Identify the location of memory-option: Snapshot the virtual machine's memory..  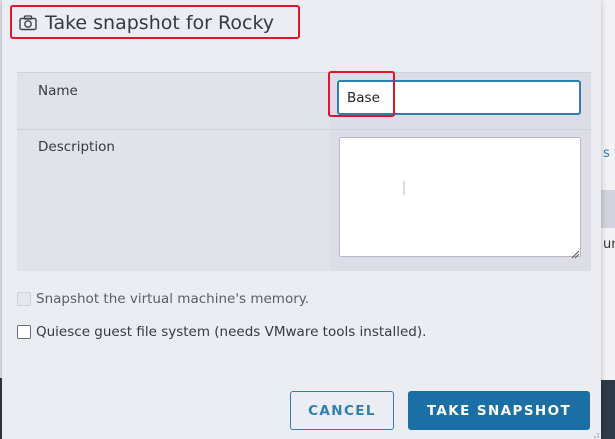
(163, 299).